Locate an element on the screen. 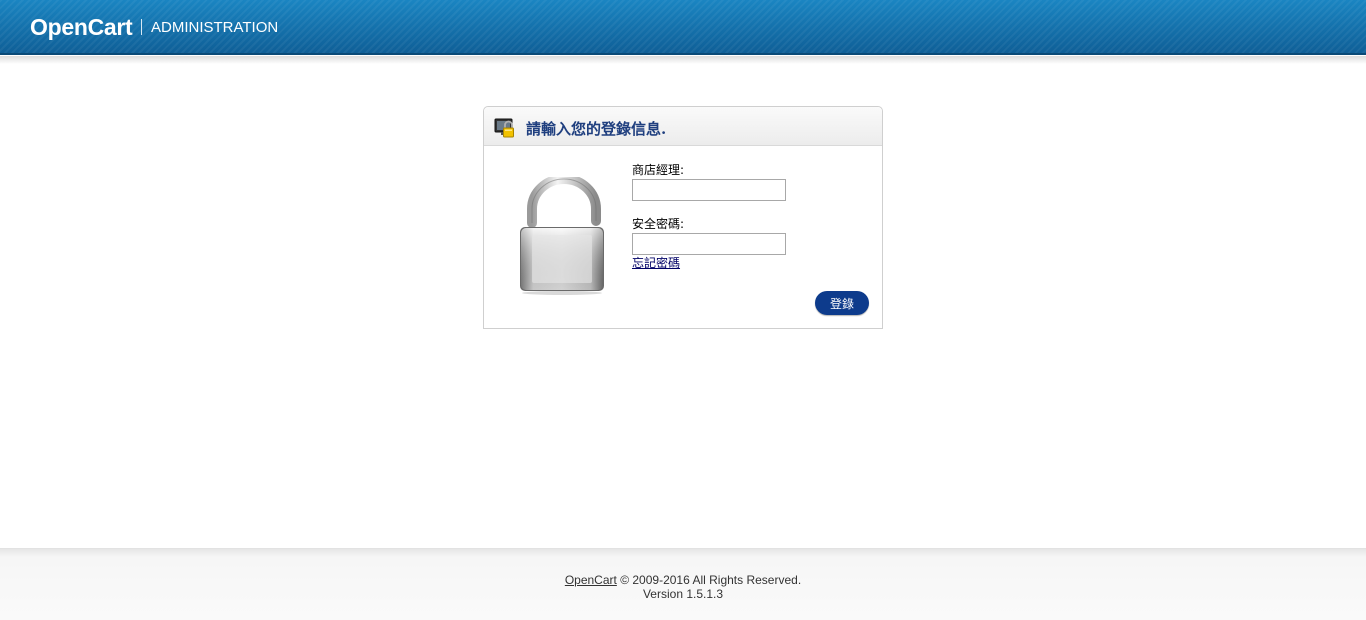  footer-version: Version 1.5.1.3 is located at coordinates (683, 594).